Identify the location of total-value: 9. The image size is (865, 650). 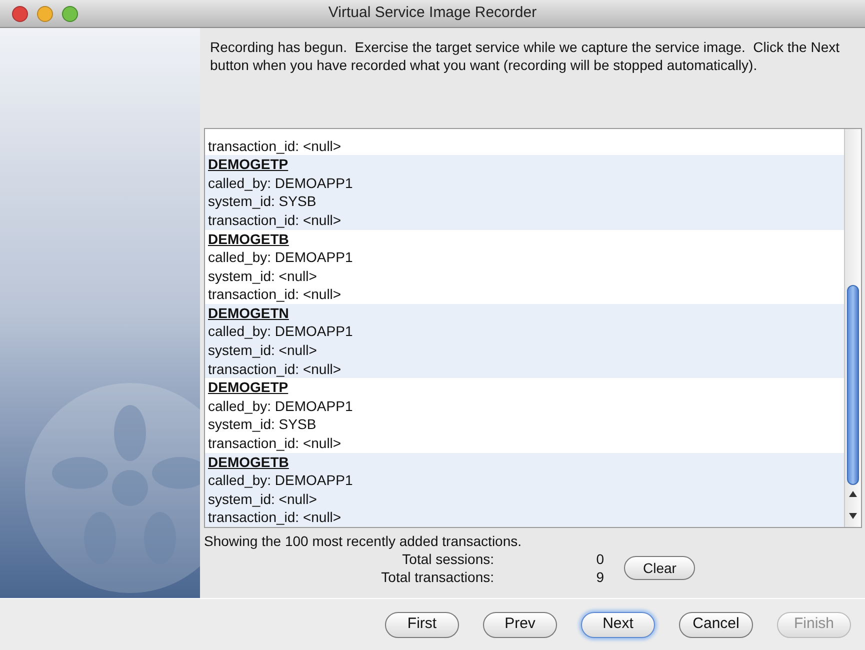
(599, 577).